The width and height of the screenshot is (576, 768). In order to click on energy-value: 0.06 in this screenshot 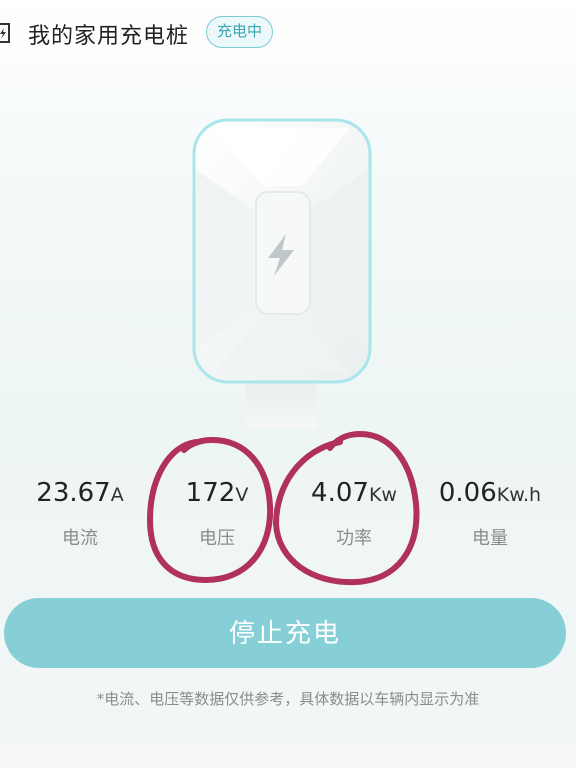, I will do `click(467, 493)`.